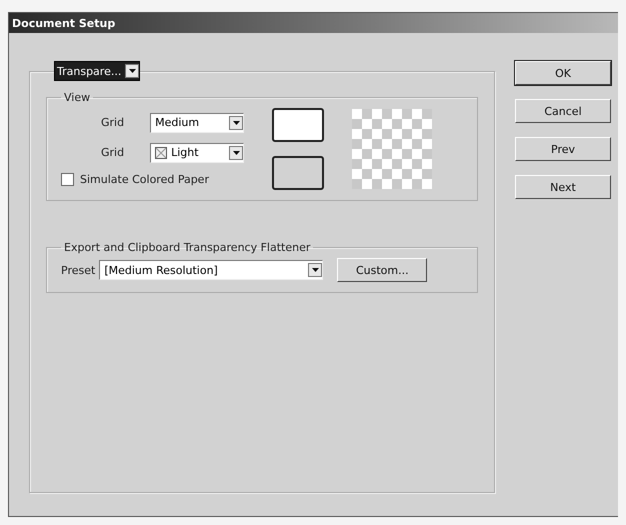 The height and width of the screenshot is (525, 626). What do you see at coordinates (563, 73) in the screenshot?
I see `dialog-button: OK` at bounding box center [563, 73].